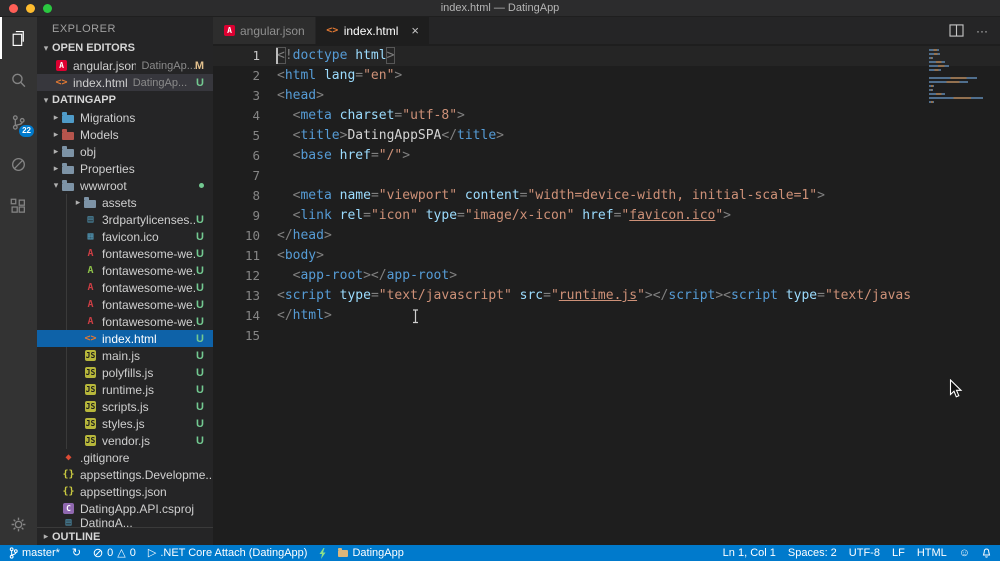 The height and width of the screenshot is (561, 1000). What do you see at coordinates (606, 236) in the screenshot?
I see `code-line-10: 10 </head>` at bounding box center [606, 236].